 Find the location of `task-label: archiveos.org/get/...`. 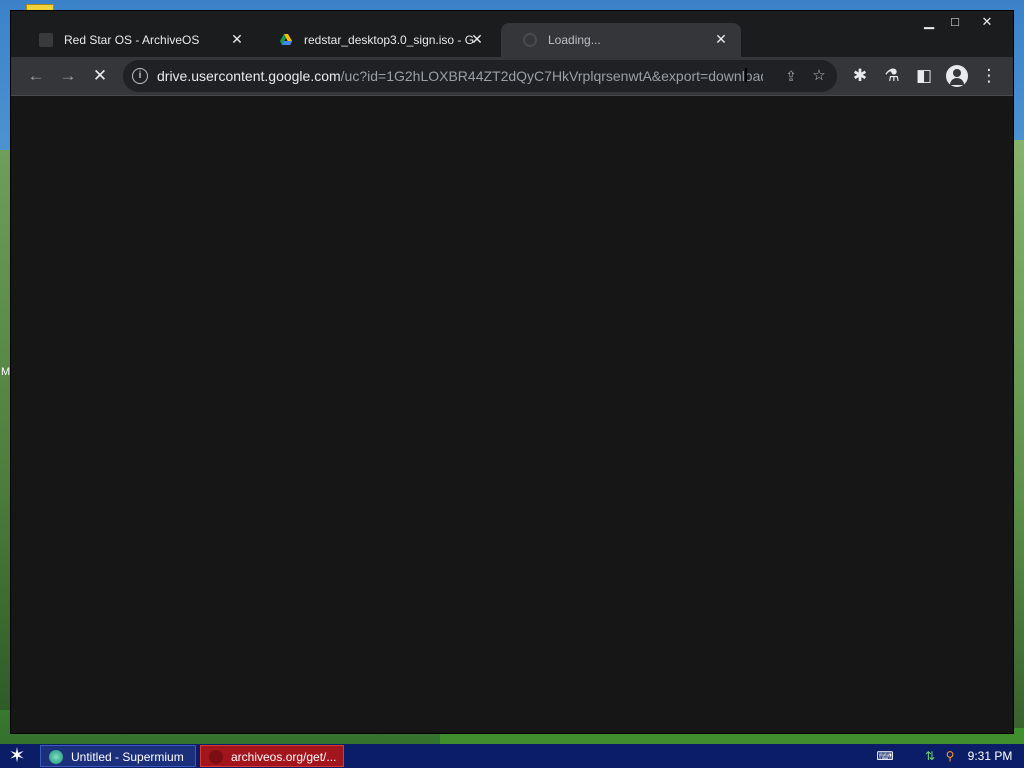

task-label: archiveos.org/get/... is located at coordinates (284, 757).